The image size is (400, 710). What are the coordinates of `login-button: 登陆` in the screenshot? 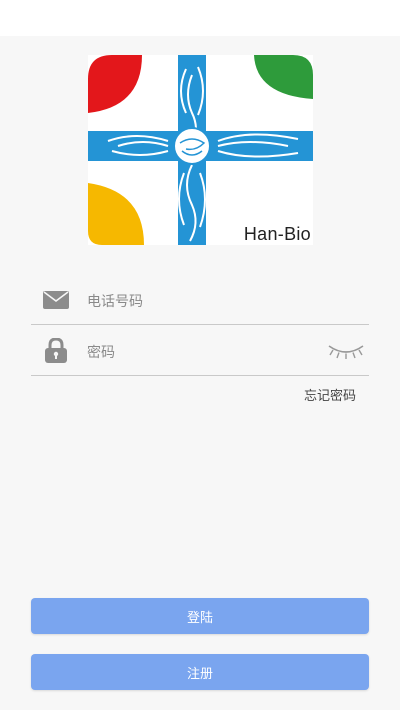 It's located at (200, 616).